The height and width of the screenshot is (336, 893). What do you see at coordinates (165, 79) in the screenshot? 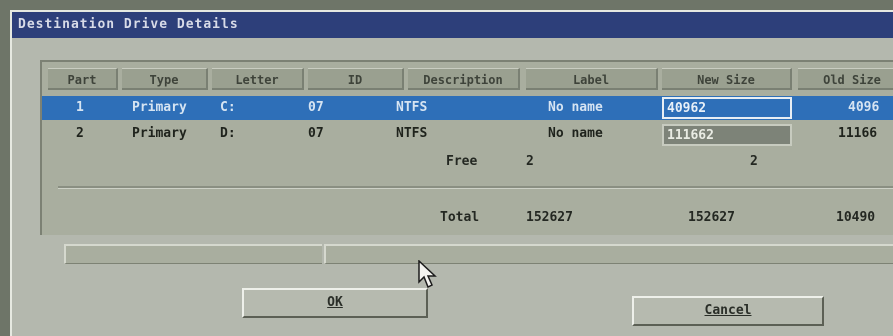
I see `header-type: Type` at bounding box center [165, 79].